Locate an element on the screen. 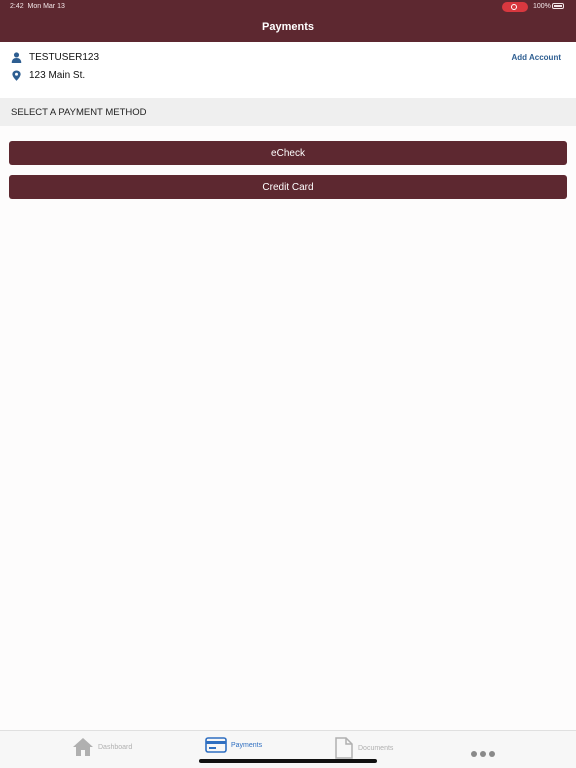  tab-payments: Payments is located at coordinates (233, 745).